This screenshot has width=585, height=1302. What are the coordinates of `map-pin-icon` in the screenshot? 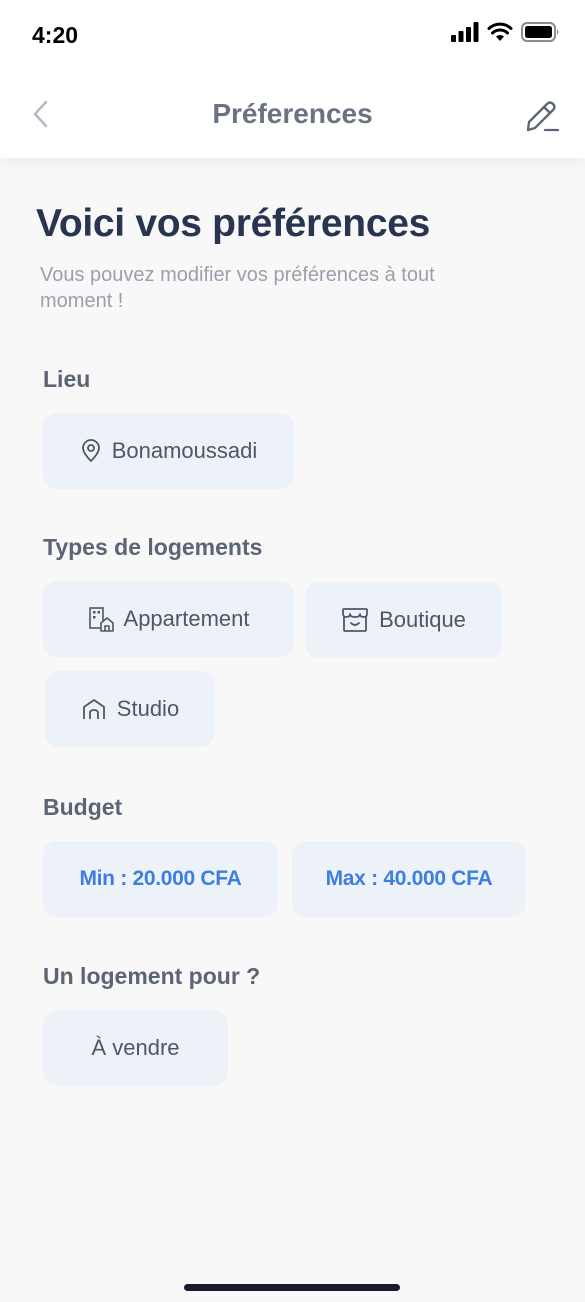 It's located at (91, 451).